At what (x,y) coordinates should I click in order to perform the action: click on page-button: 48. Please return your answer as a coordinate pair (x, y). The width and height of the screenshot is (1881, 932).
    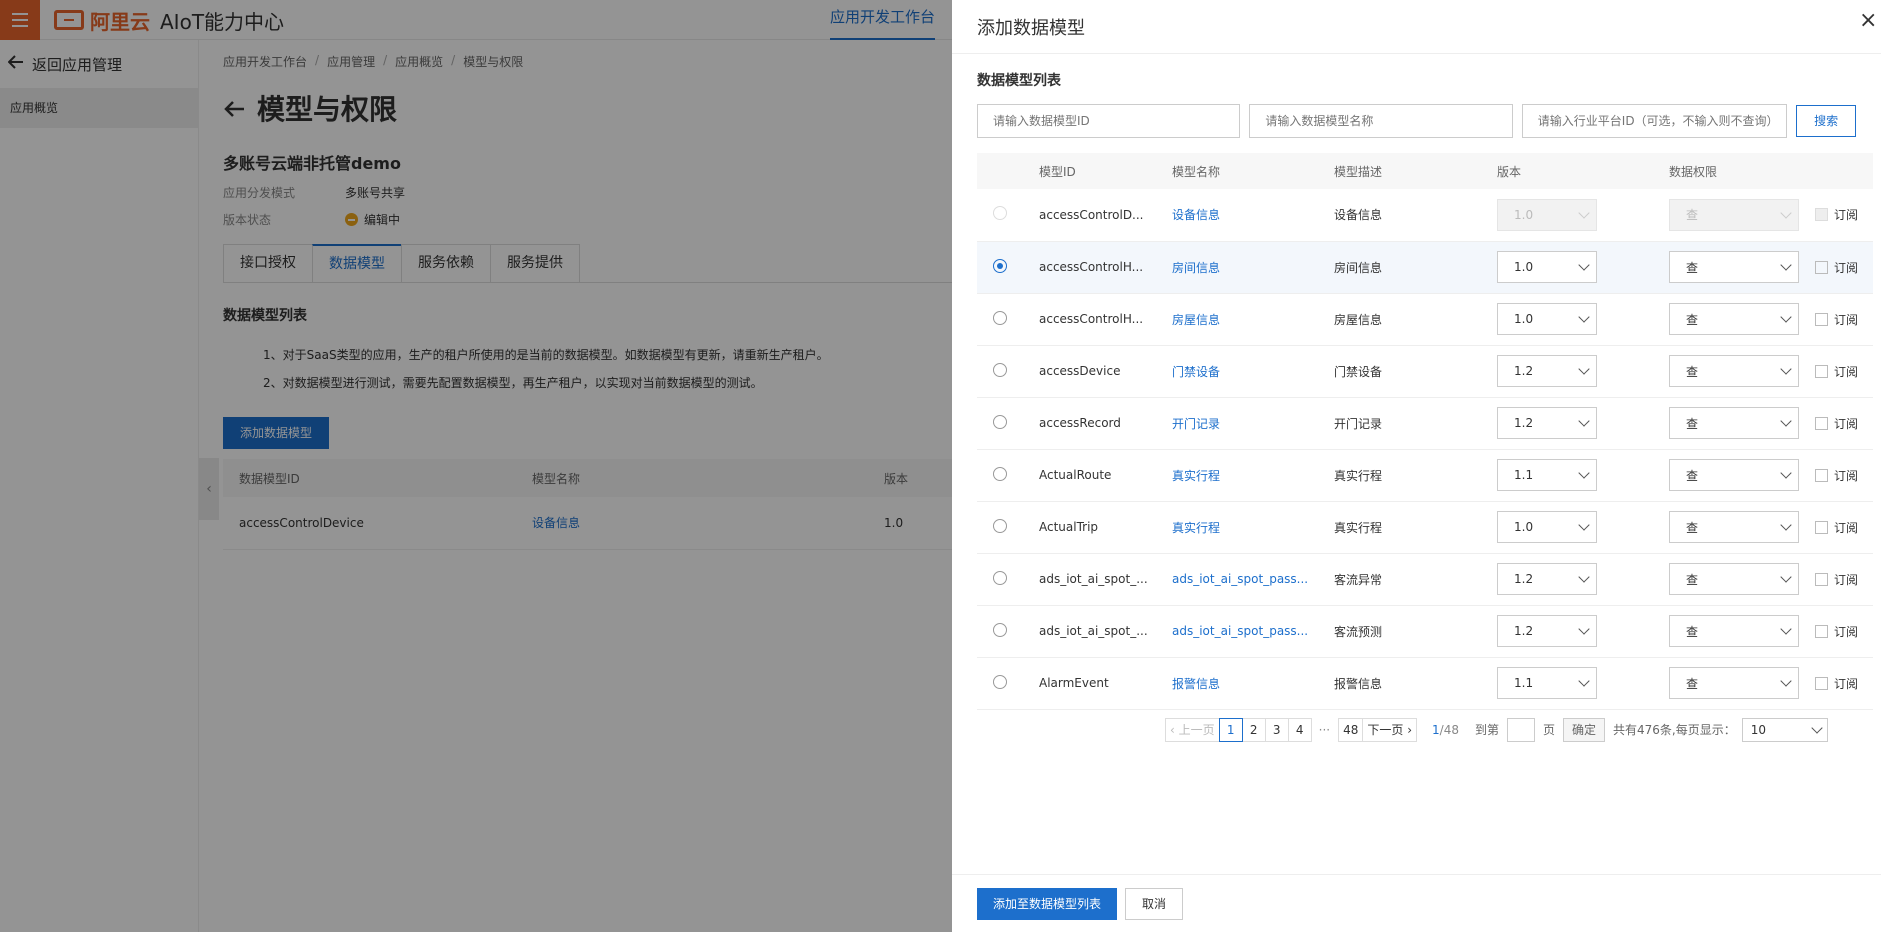
    Looking at the image, I should click on (1351, 729).